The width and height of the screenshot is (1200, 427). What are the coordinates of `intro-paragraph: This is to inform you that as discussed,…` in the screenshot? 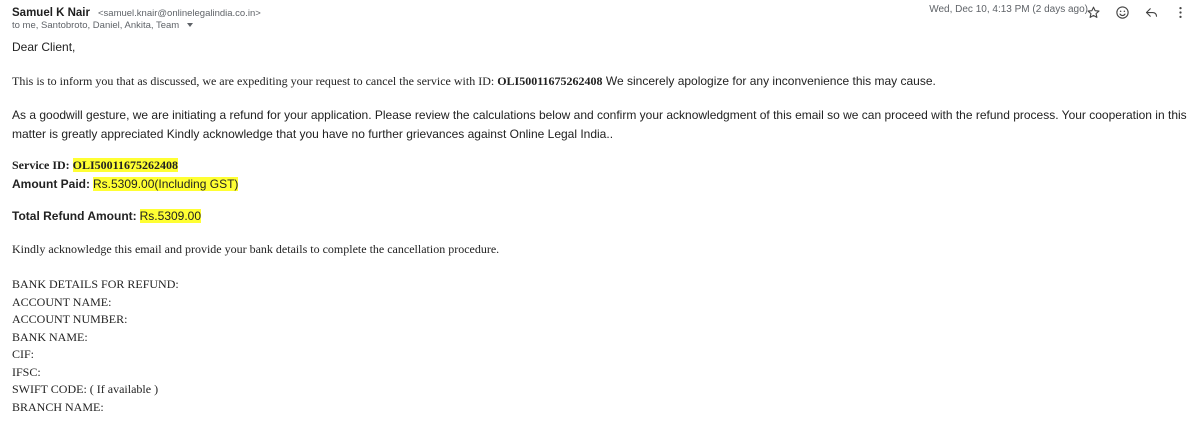 It's located at (474, 81).